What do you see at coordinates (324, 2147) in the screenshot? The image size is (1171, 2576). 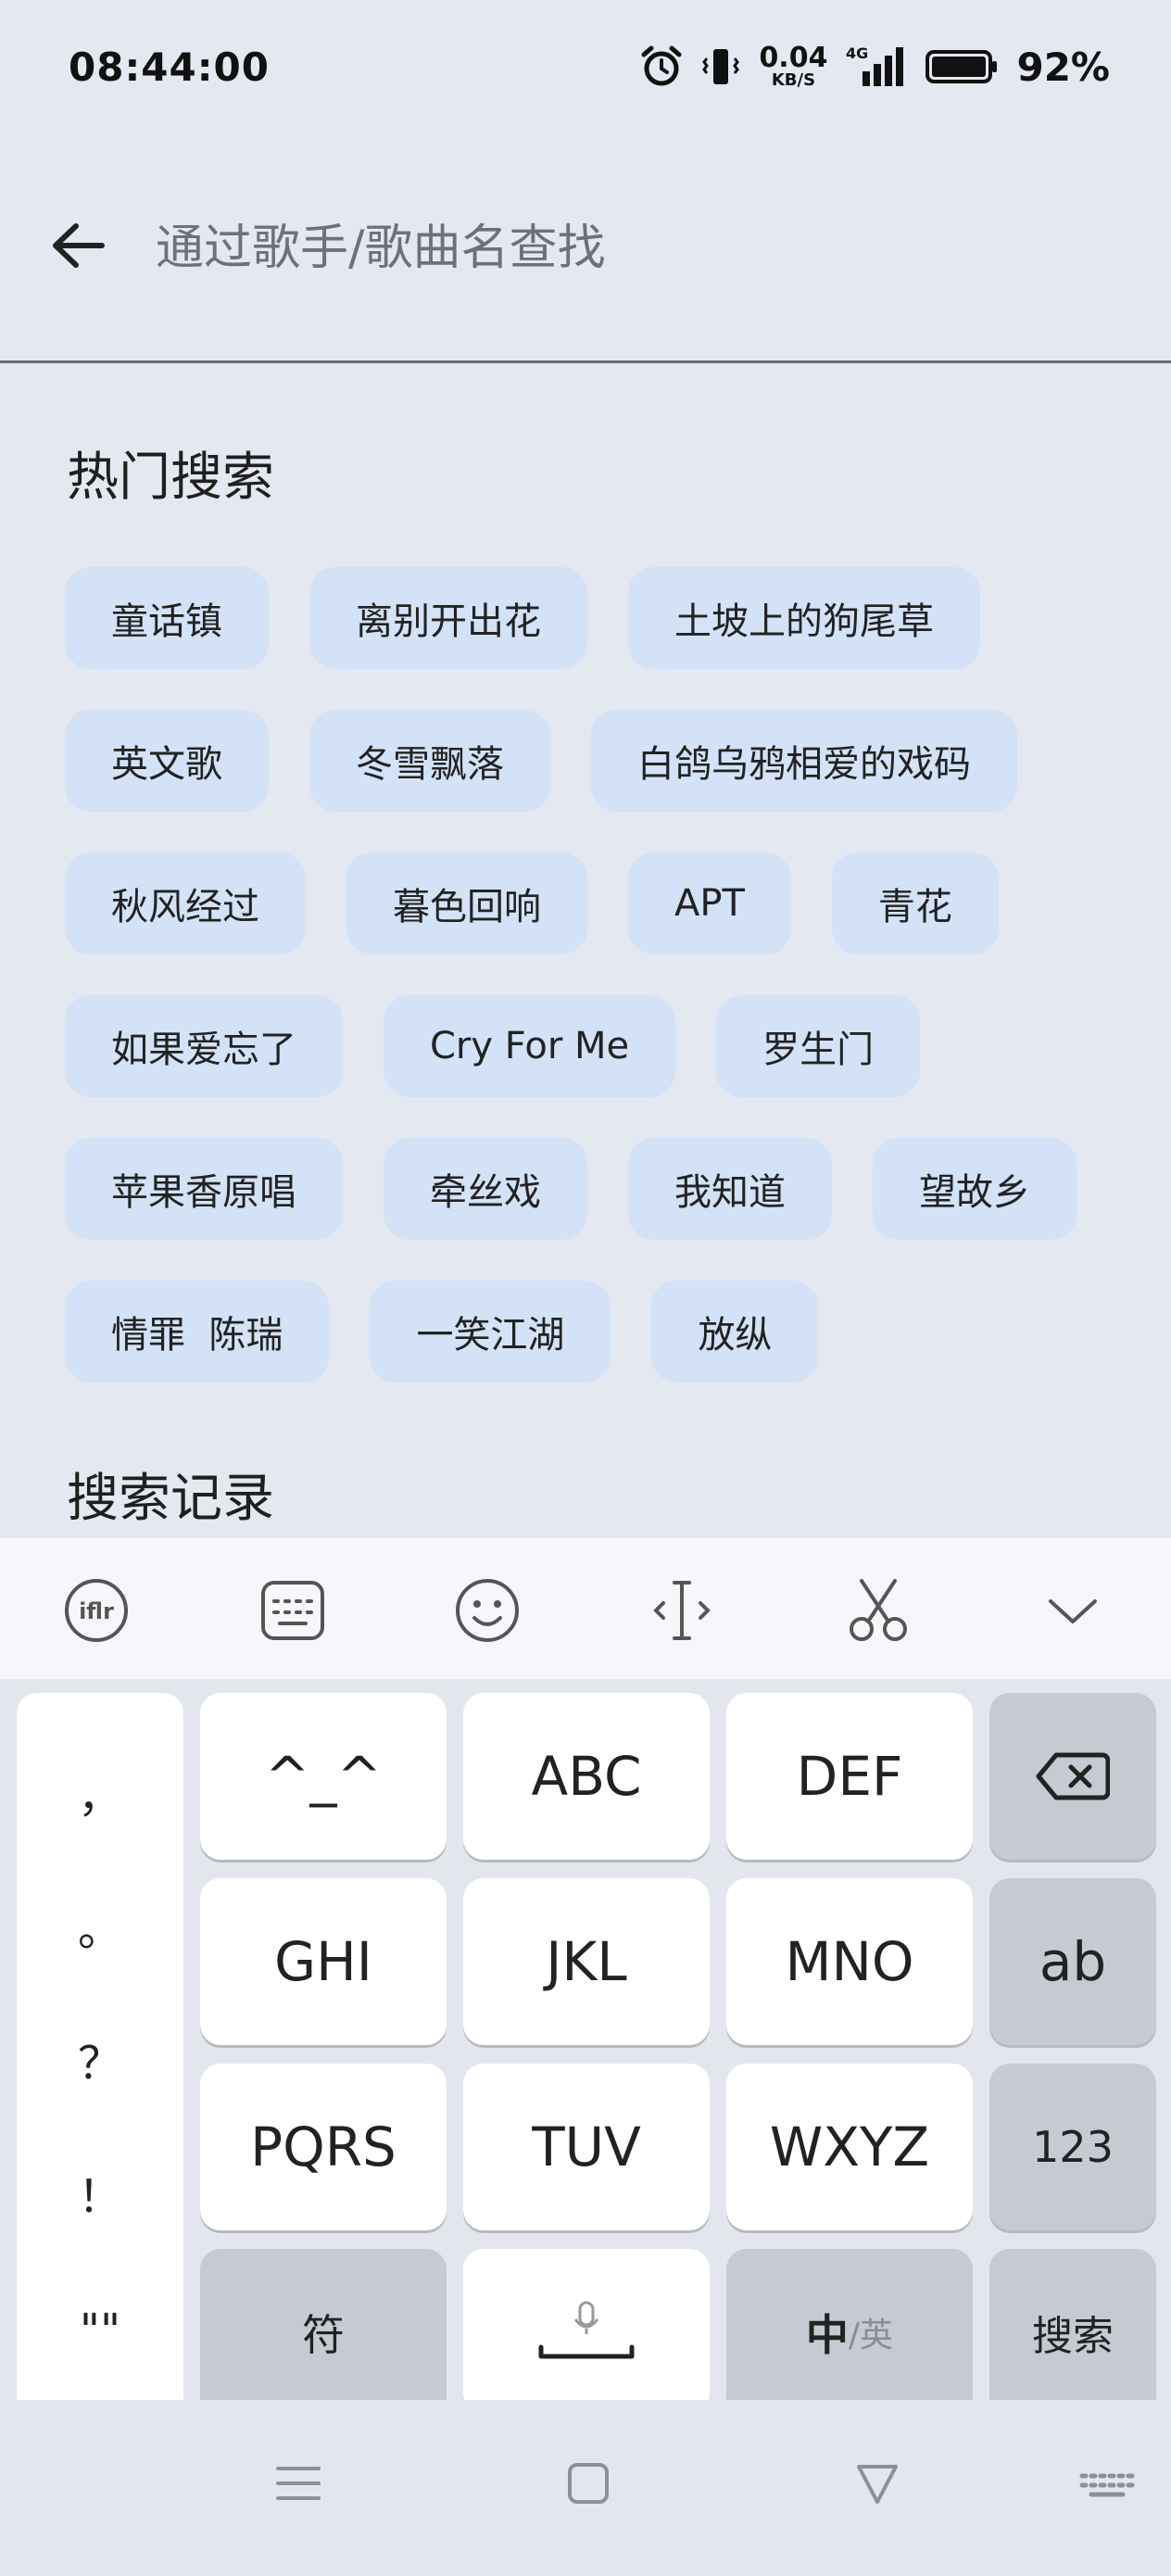 I see `key-7-pqrs: PQRS` at bounding box center [324, 2147].